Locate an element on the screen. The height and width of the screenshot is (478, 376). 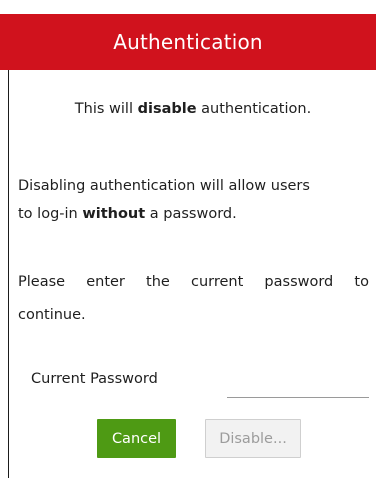
dialog-title: Authentication is located at coordinates (188, 42).